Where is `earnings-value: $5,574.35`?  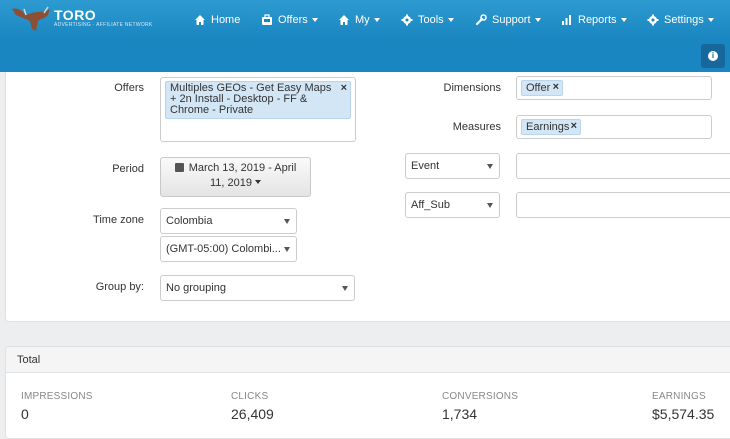 earnings-value: $5,574.35 is located at coordinates (683, 414).